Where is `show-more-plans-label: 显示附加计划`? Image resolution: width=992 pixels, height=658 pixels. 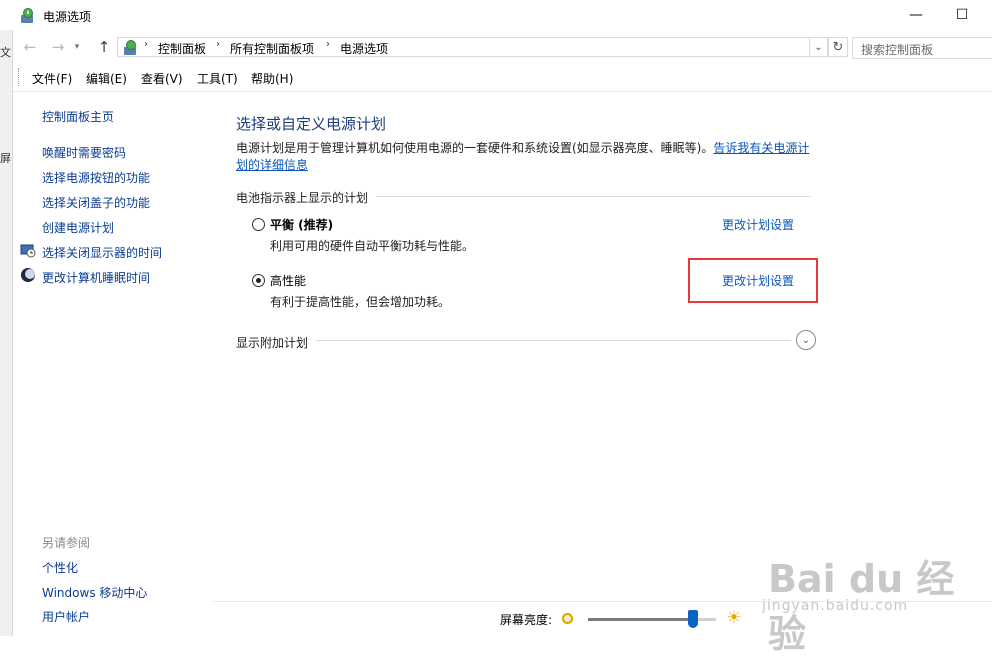 show-more-plans-label: 显示附加计划 is located at coordinates (275, 342).